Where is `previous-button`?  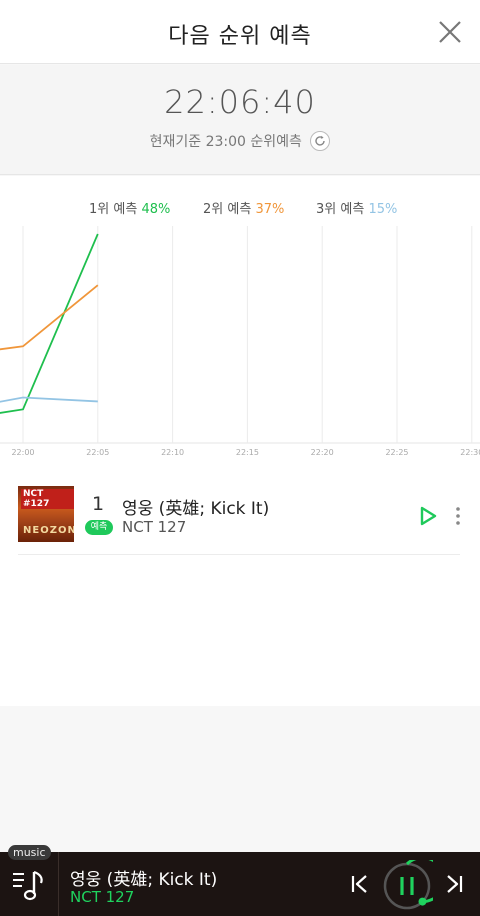 previous-button is located at coordinates (360, 884).